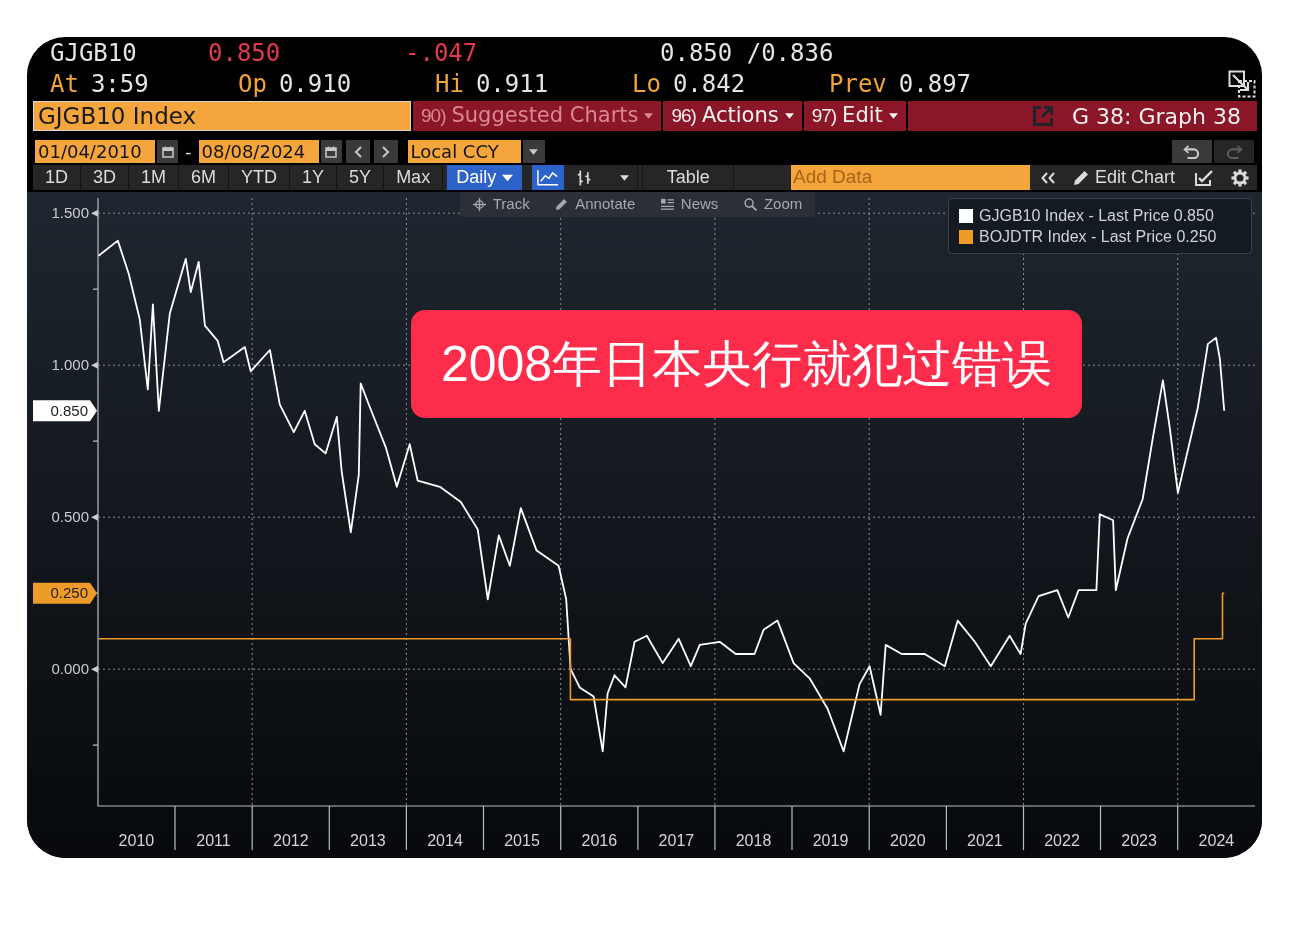 The height and width of the screenshot is (930, 1290). I want to click on x-axis-label: 2021, so click(985, 840).